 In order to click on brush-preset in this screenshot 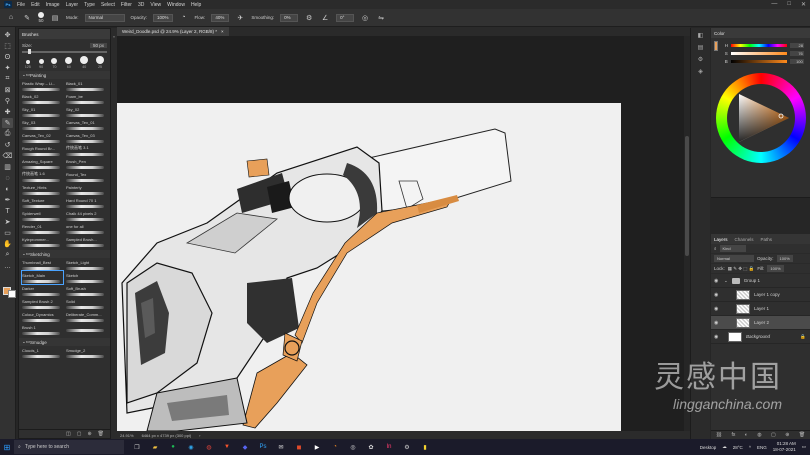, I will do `click(86, 329)`.